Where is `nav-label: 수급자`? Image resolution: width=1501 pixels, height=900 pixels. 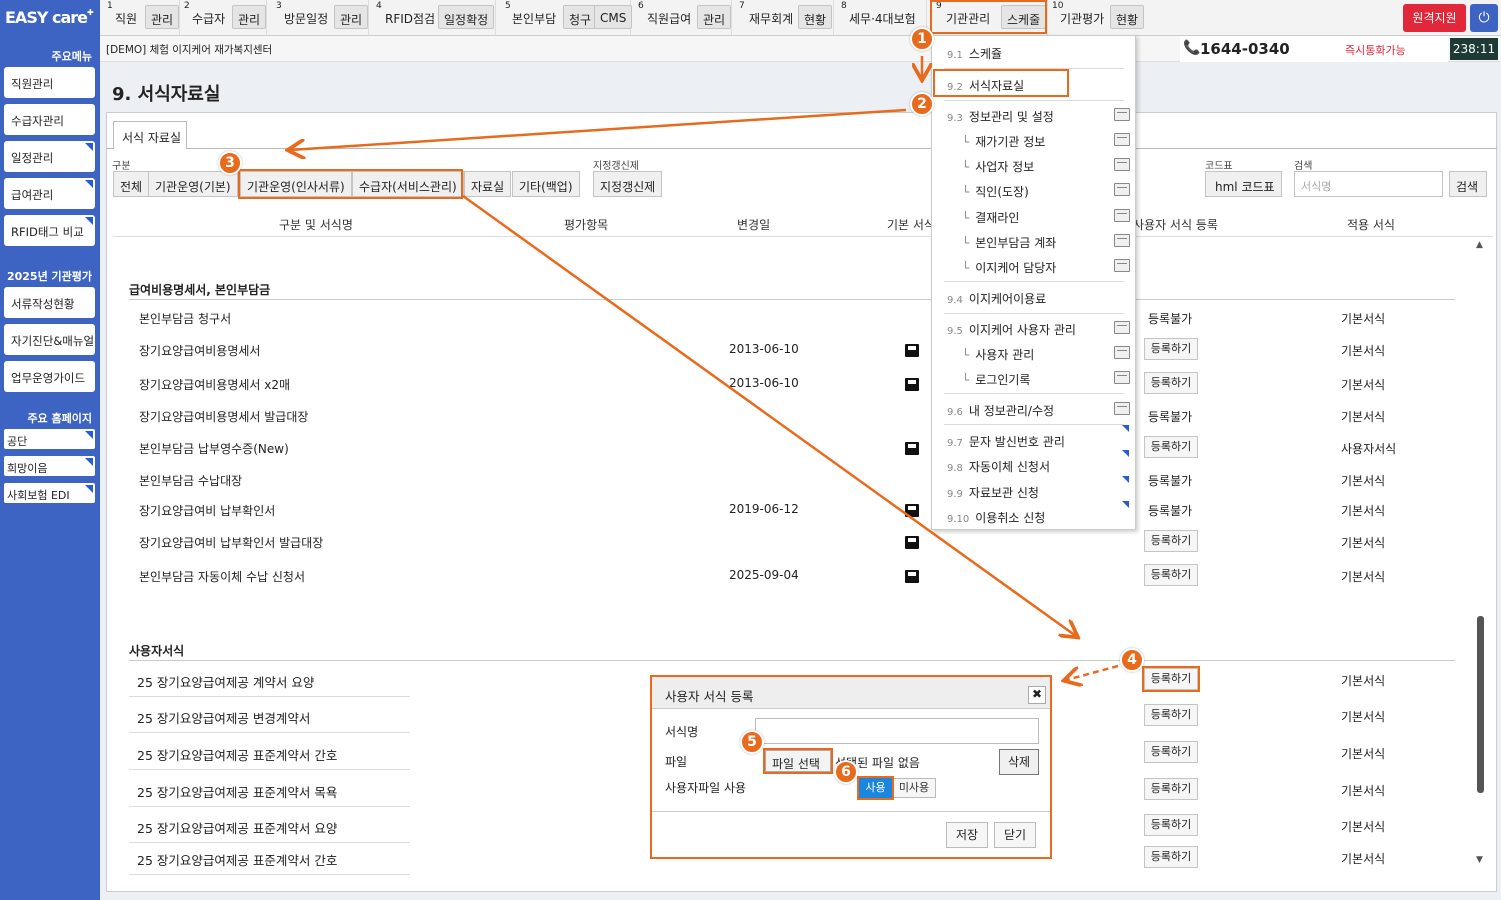
nav-label: 수급자 is located at coordinates (208, 18).